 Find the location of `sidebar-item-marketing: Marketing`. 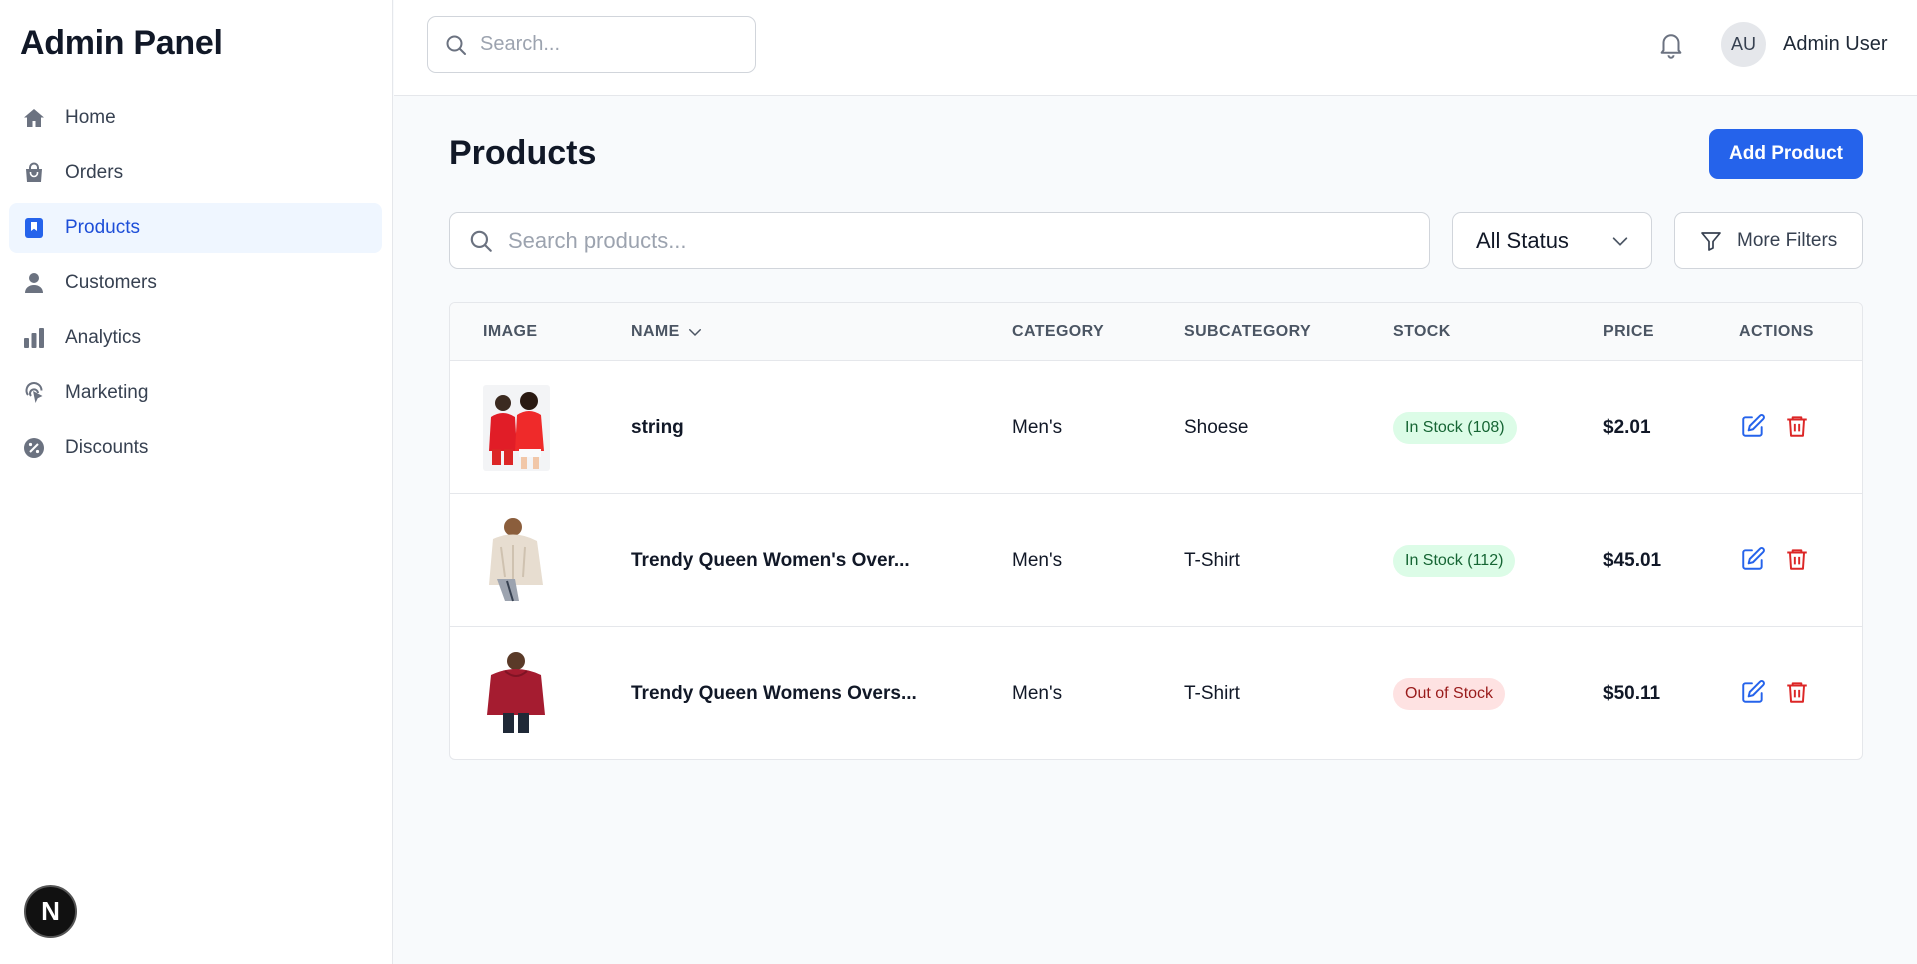

sidebar-item-marketing: Marketing is located at coordinates (195, 393).